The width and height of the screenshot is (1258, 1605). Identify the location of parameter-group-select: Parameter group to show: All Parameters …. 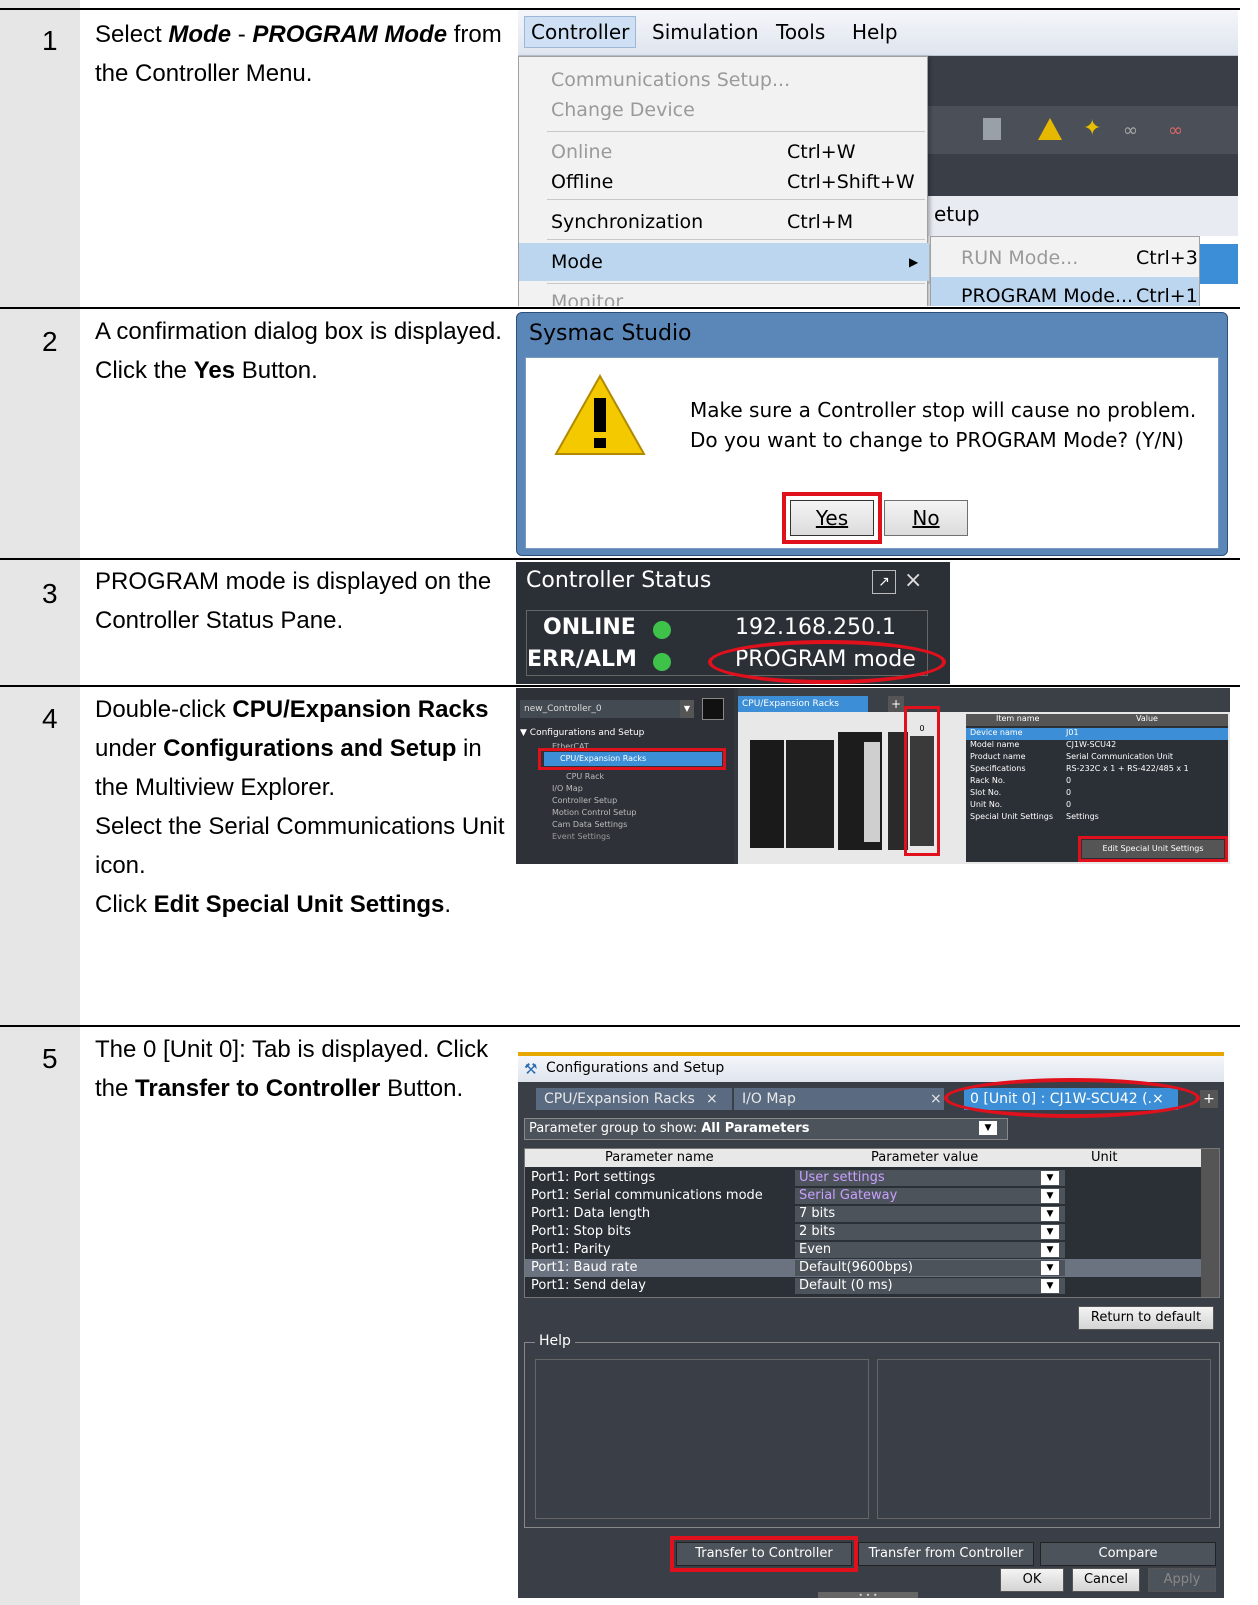
(766, 1129).